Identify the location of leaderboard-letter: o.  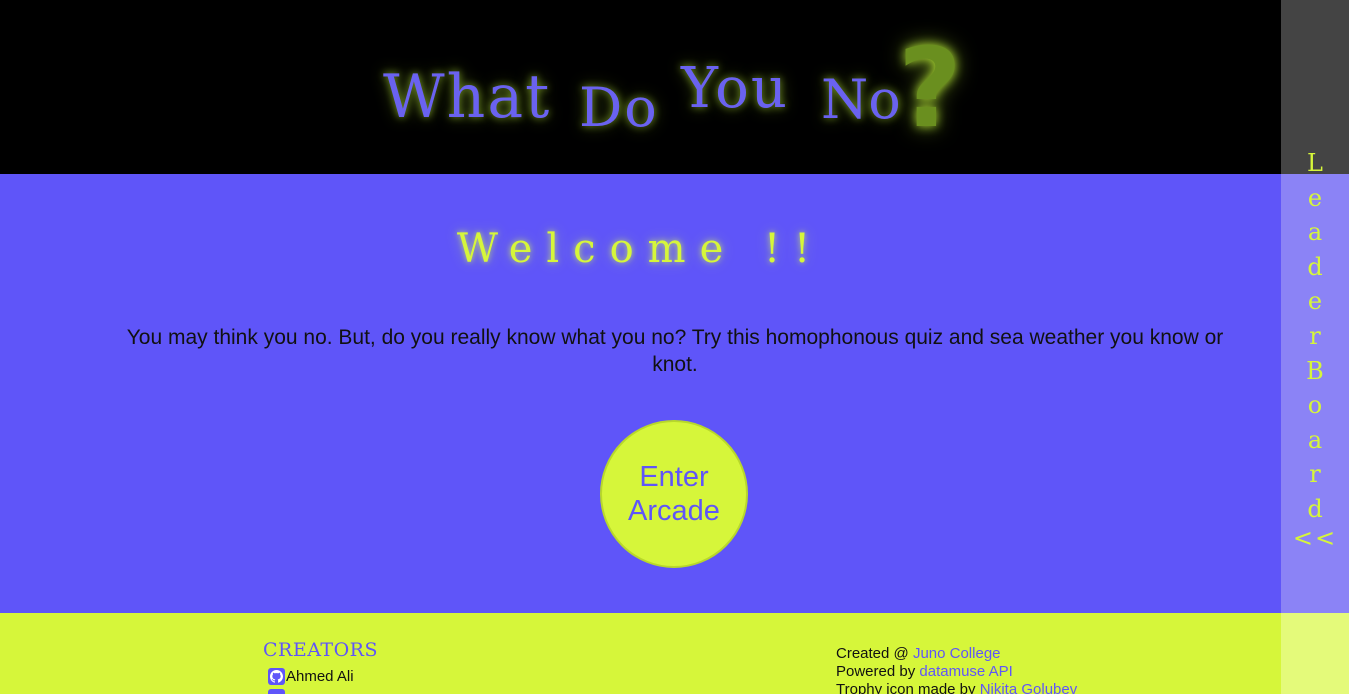
(1315, 405).